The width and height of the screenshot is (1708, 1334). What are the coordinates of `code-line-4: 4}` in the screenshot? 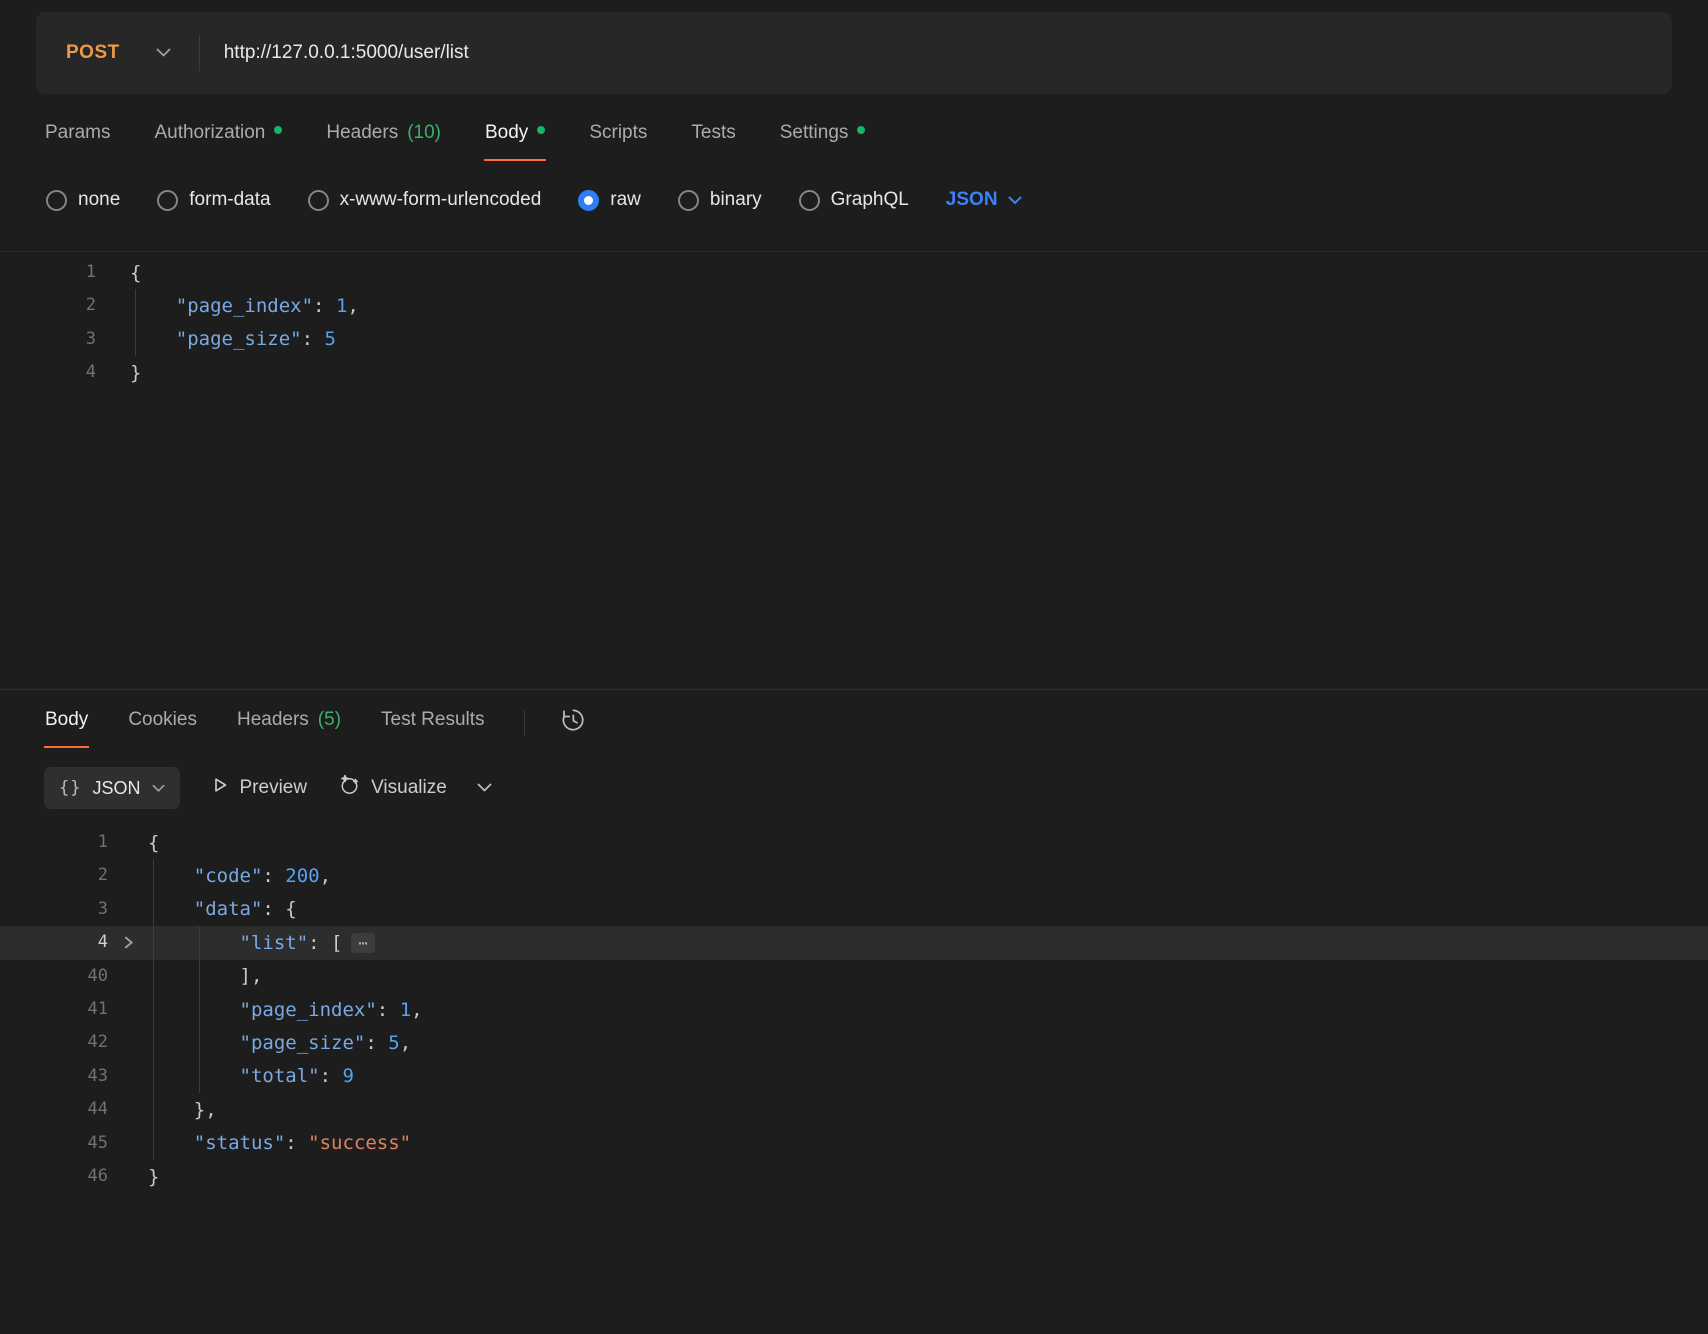 It's located at (854, 372).